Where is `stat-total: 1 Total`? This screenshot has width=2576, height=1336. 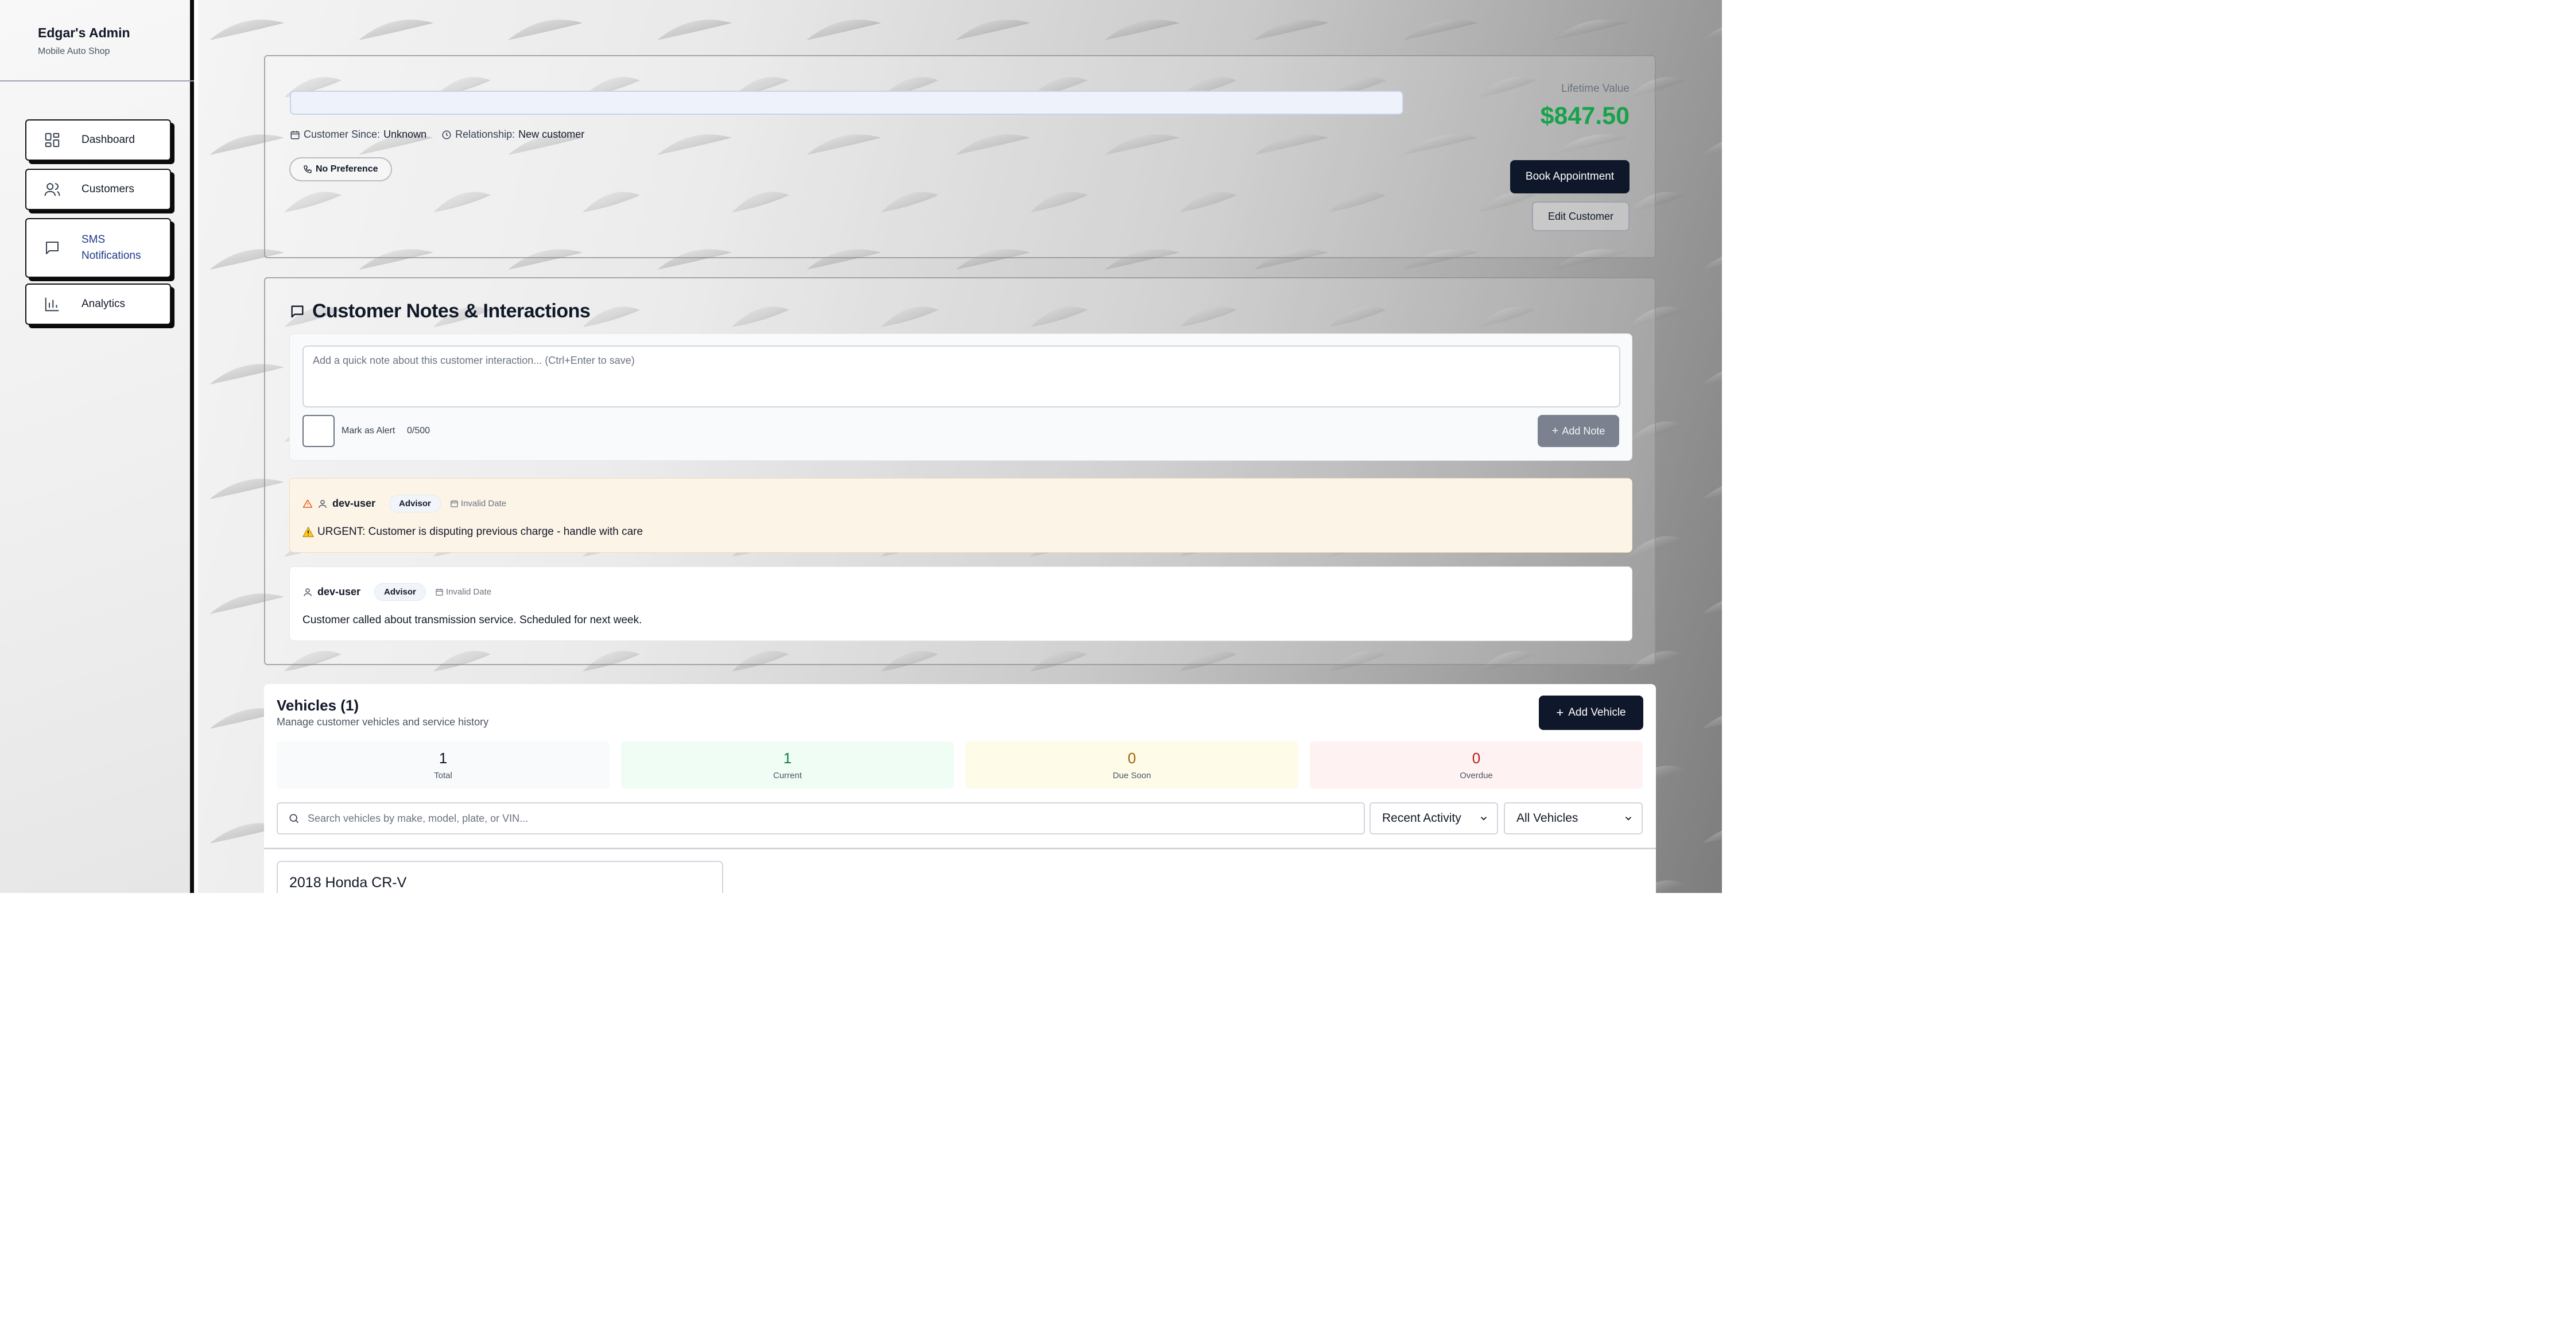 stat-total: 1 Total is located at coordinates (443, 765).